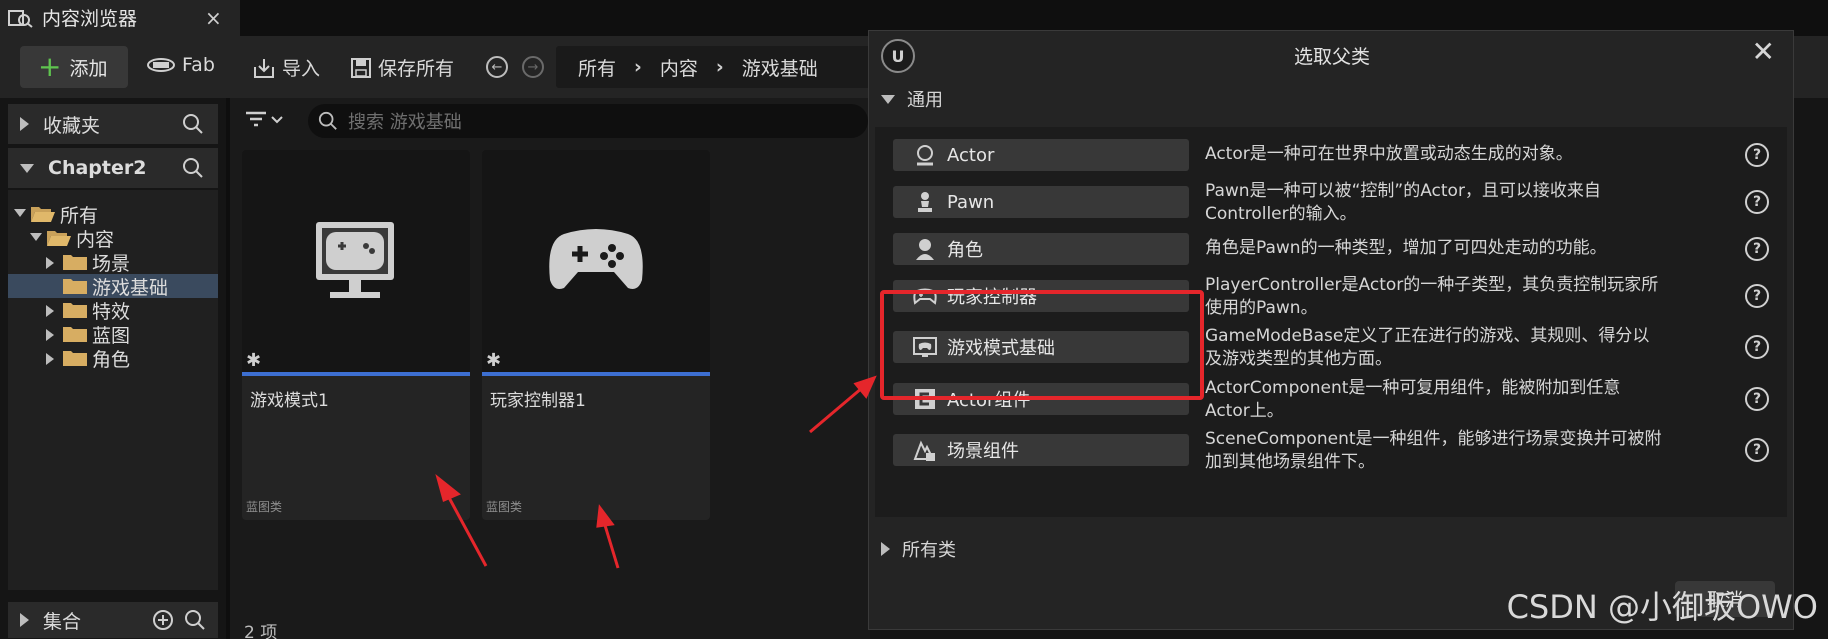 The width and height of the screenshot is (1828, 639). I want to click on annotation-arrows, so click(656, 472).